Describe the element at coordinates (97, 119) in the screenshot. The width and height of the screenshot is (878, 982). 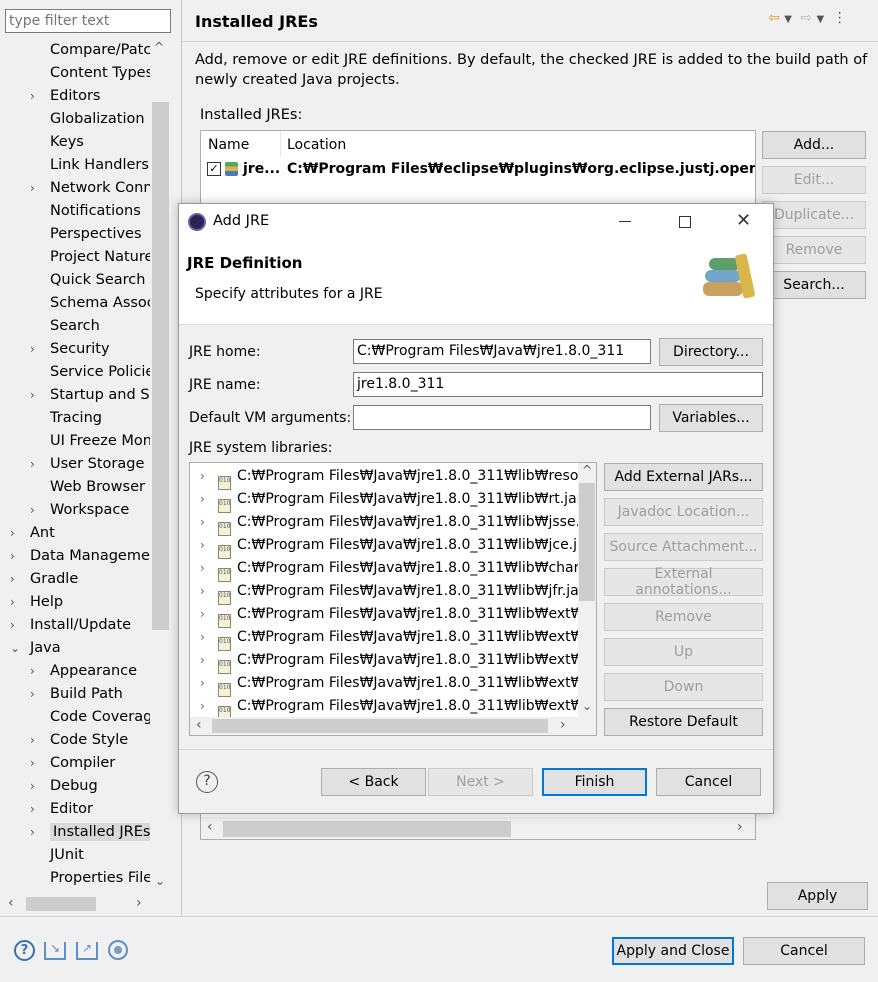
I see `tree-item: Globalization` at that location.